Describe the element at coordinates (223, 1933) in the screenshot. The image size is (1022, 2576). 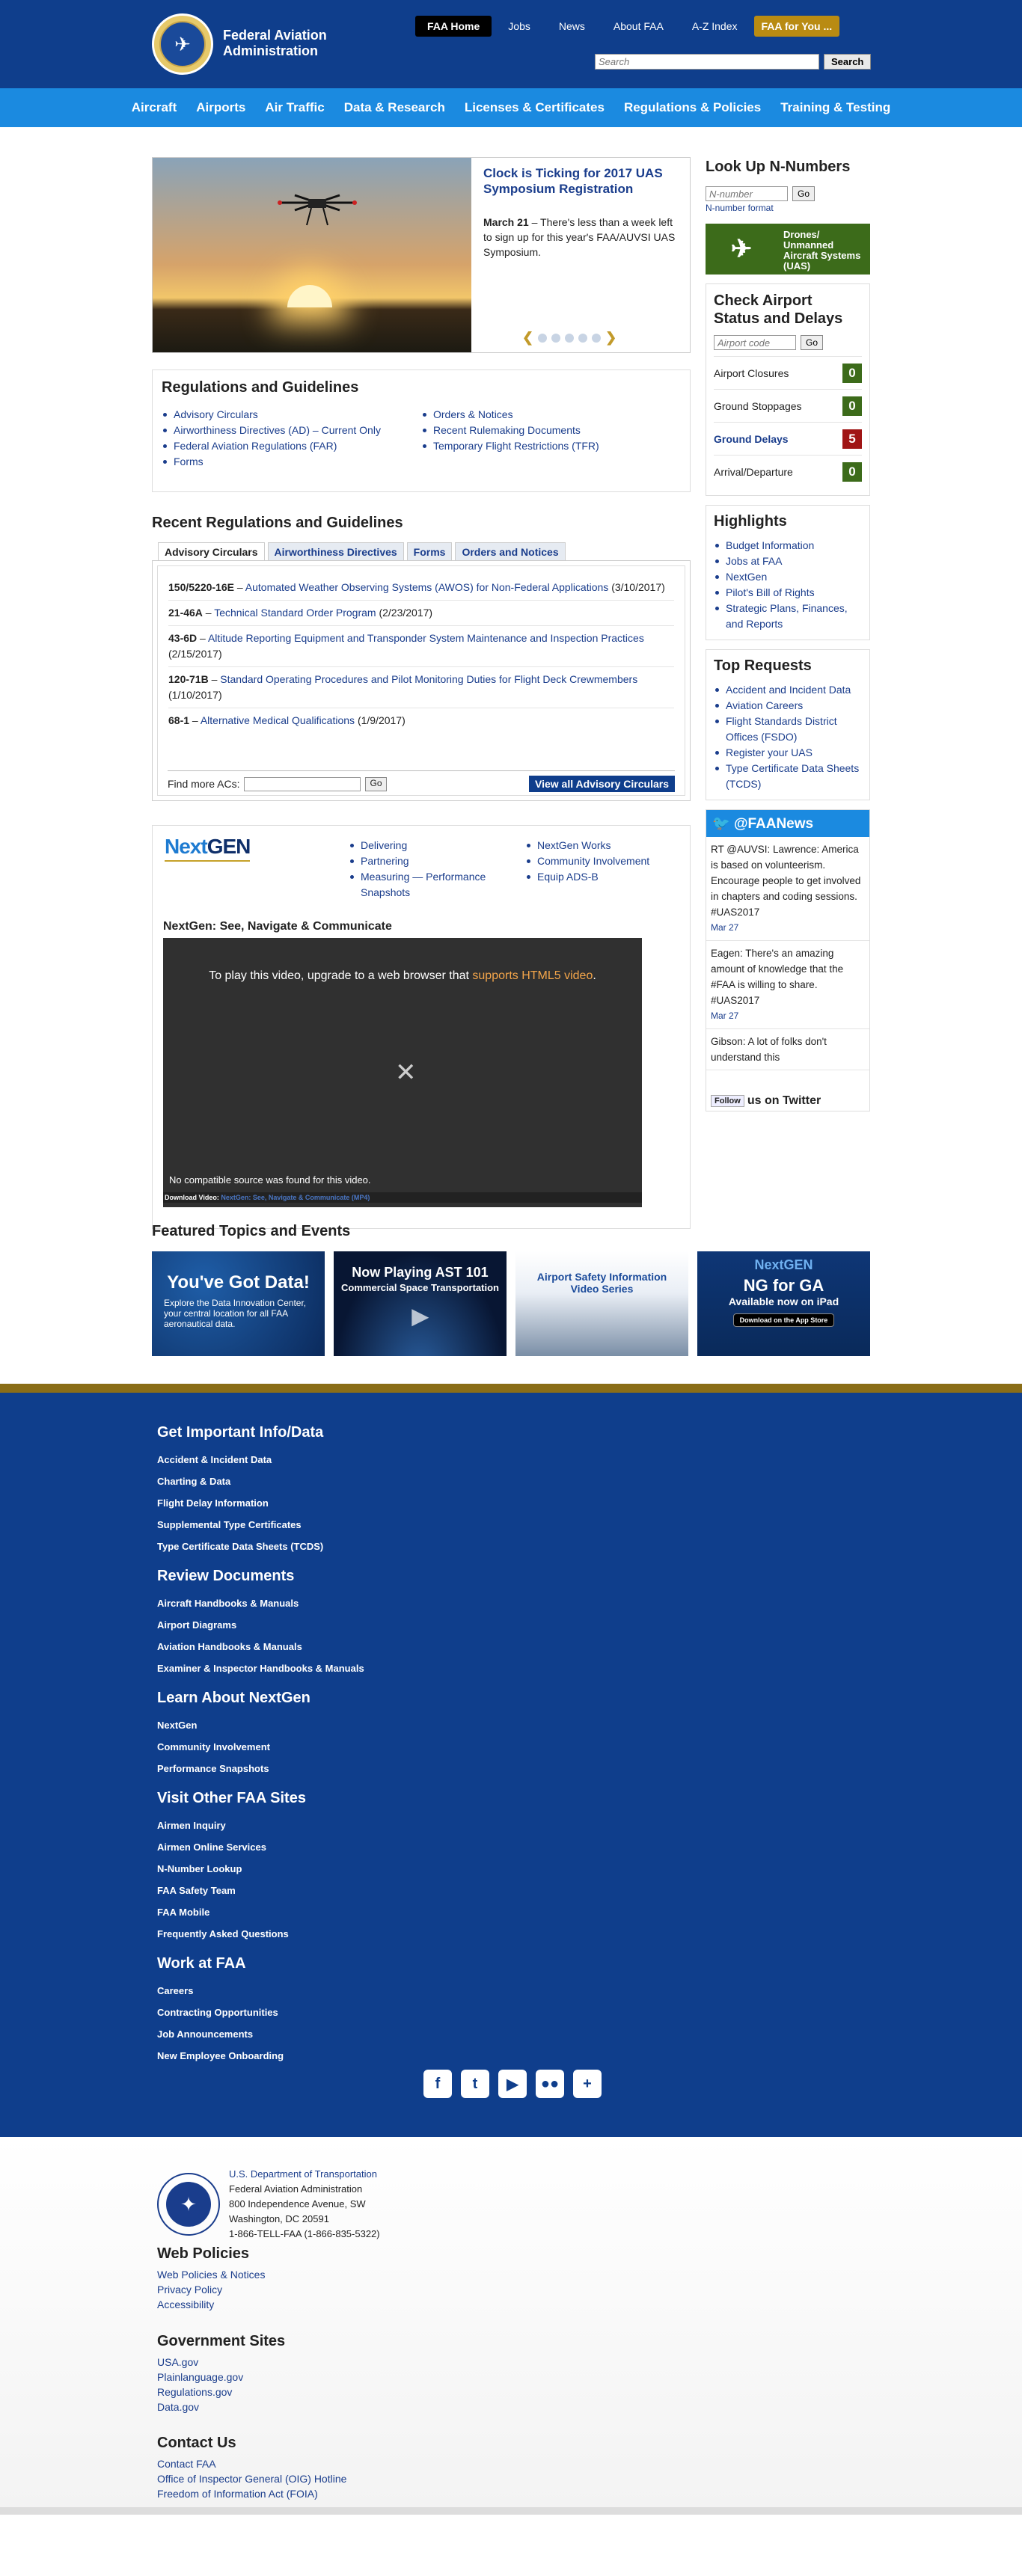
I see `footer-link: Frequently Asked Questions` at that location.